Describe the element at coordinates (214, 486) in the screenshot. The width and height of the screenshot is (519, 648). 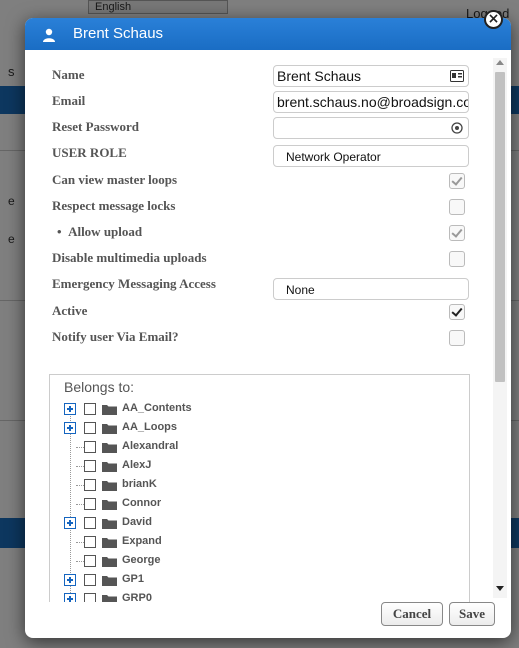
I see `tree-node: brianK` at that location.